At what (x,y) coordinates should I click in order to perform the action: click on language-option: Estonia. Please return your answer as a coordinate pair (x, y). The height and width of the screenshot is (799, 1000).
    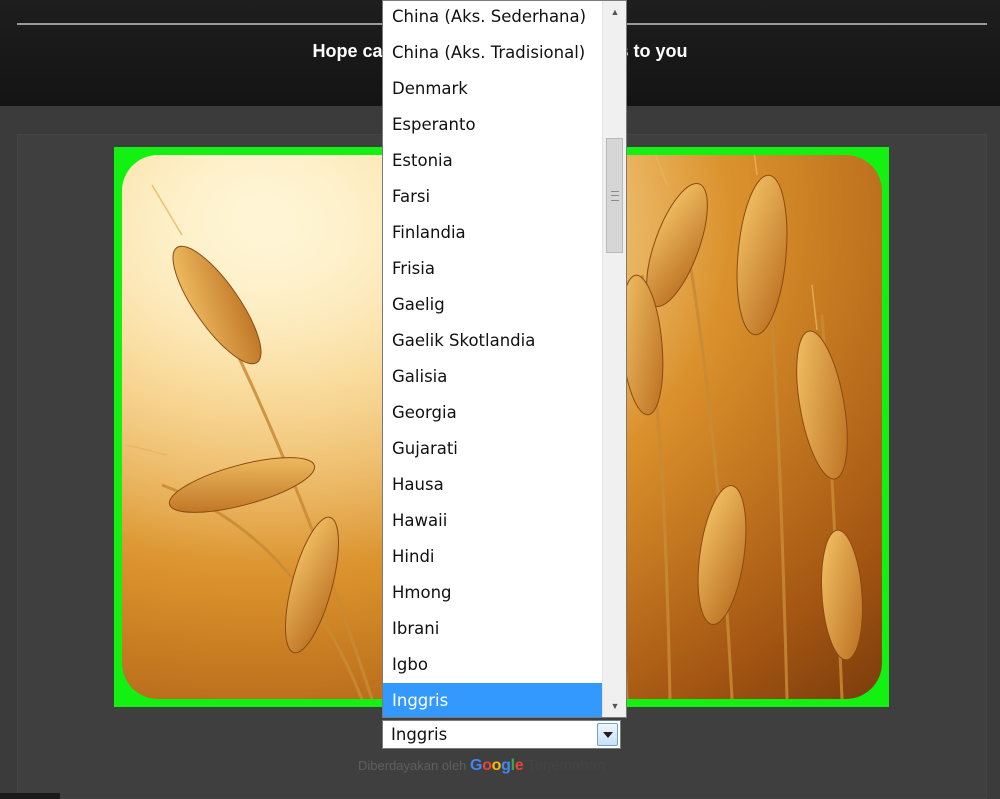
    Looking at the image, I should click on (492, 161).